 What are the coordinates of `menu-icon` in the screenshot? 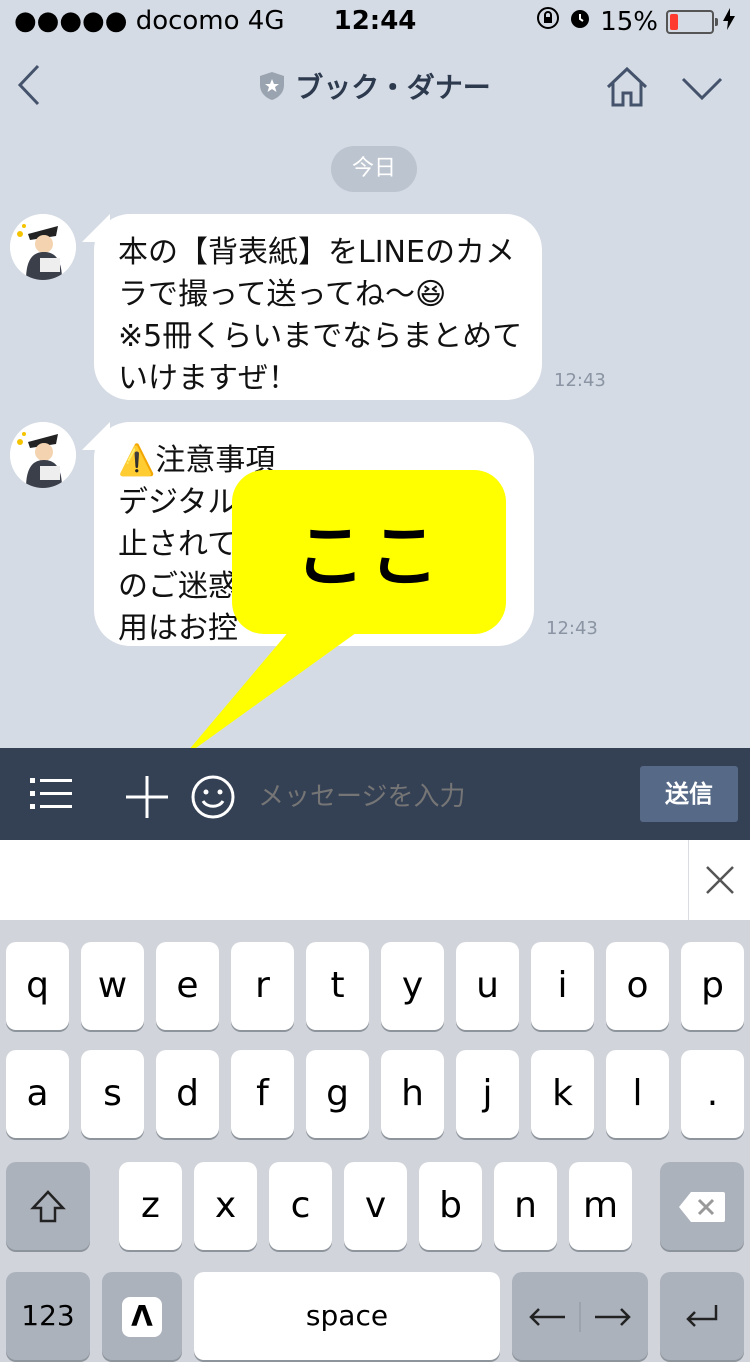 It's located at (51, 796).